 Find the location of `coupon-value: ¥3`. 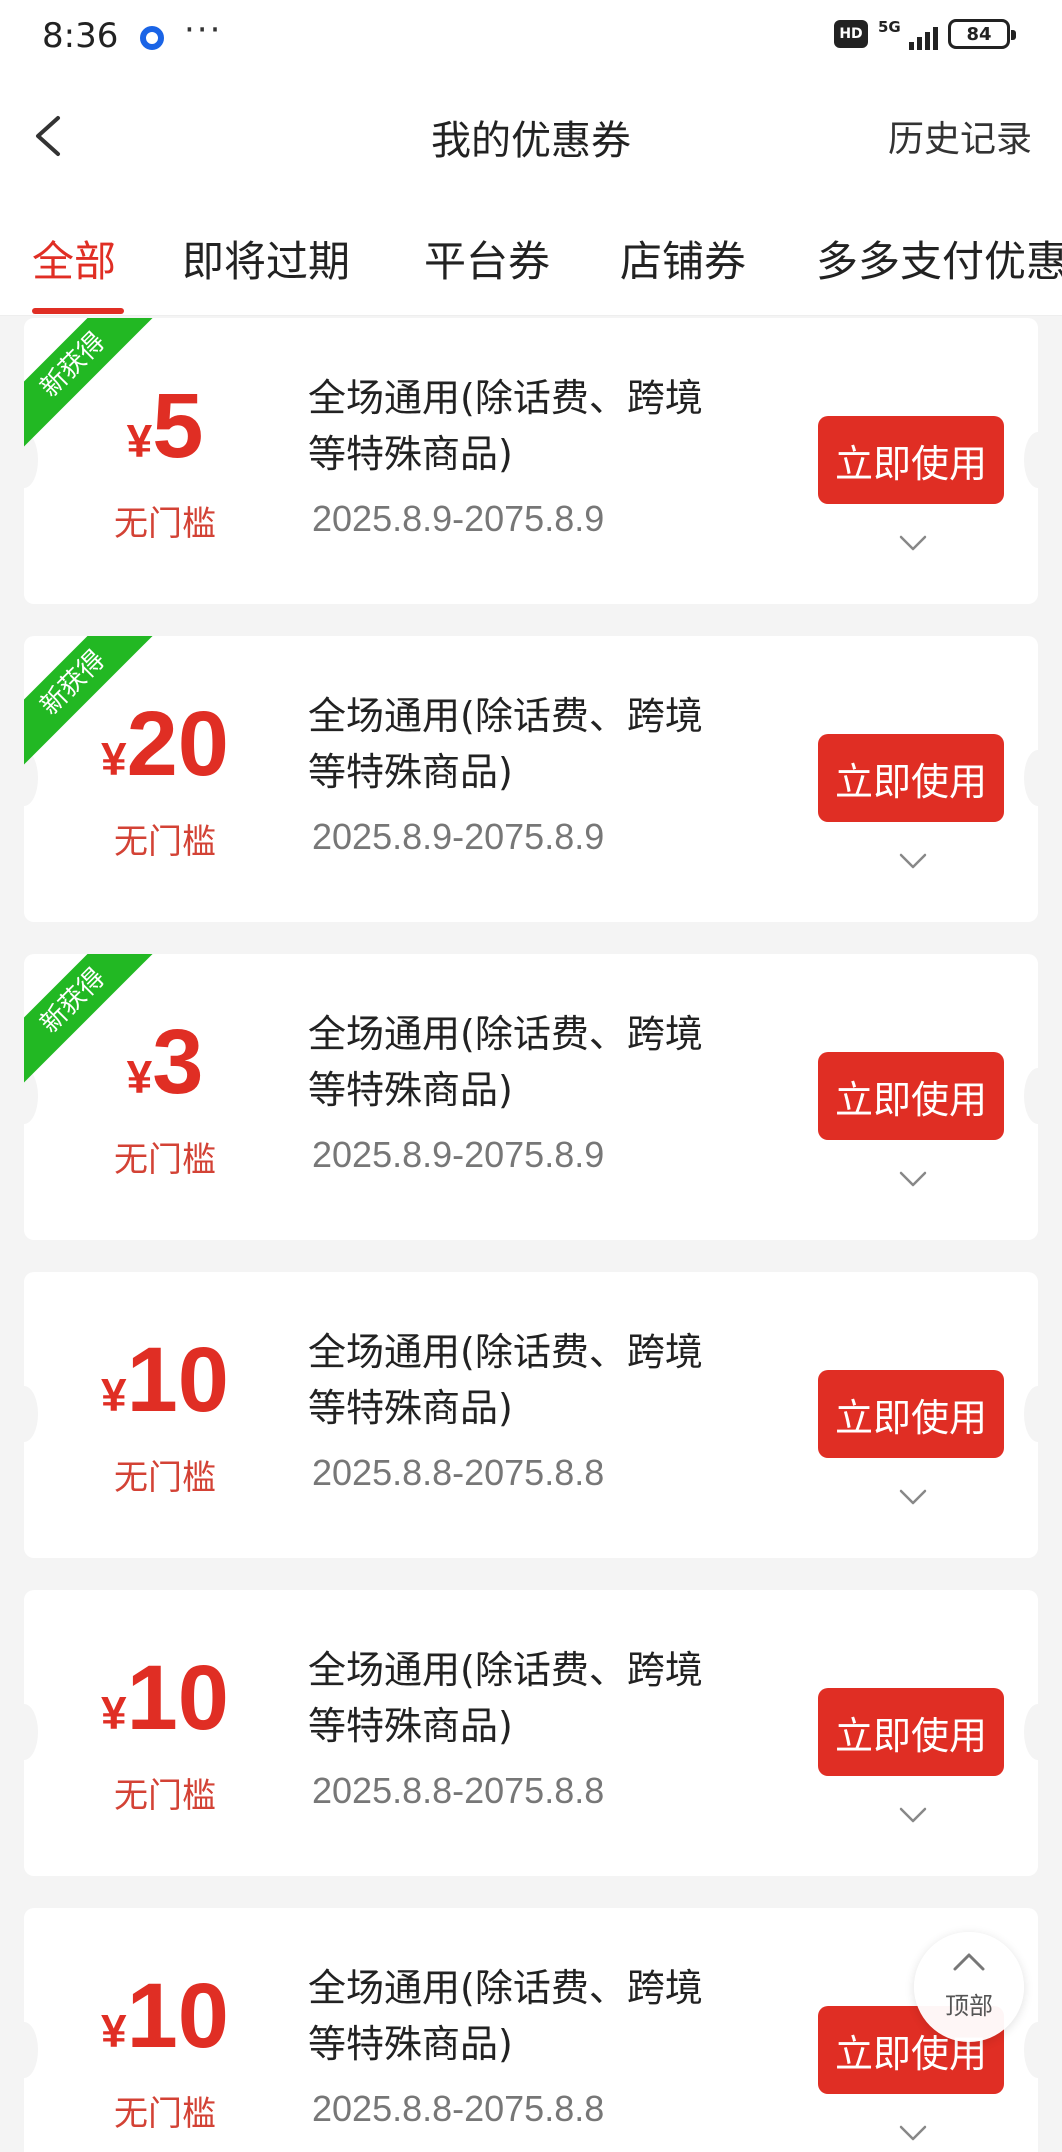

coupon-value: ¥3 is located at coordinates (165, 1062).